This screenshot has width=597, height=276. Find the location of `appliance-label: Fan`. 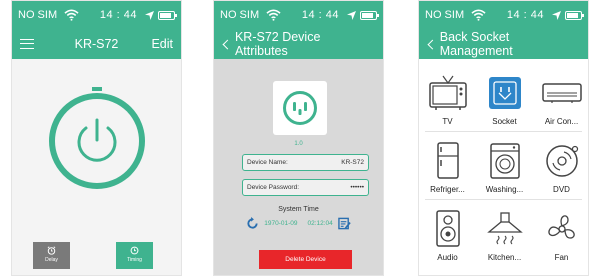

appliance-label: Fan is located at coordinates (561, 257).